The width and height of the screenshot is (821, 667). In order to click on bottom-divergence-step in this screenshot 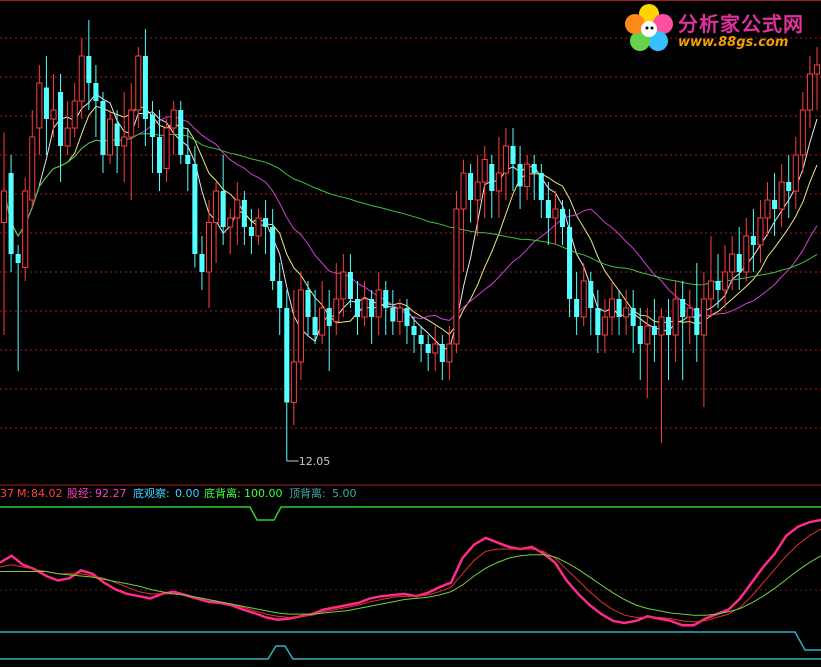, I will do `click(410, 513)`.